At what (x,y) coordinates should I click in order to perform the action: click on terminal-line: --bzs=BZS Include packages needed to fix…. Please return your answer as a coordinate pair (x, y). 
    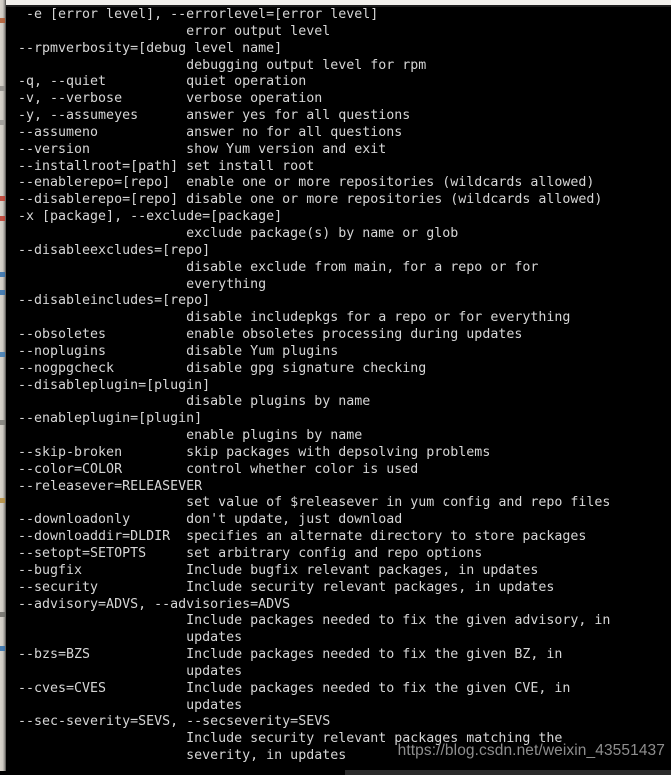
    Looking at the image, I should click on (290, 655).